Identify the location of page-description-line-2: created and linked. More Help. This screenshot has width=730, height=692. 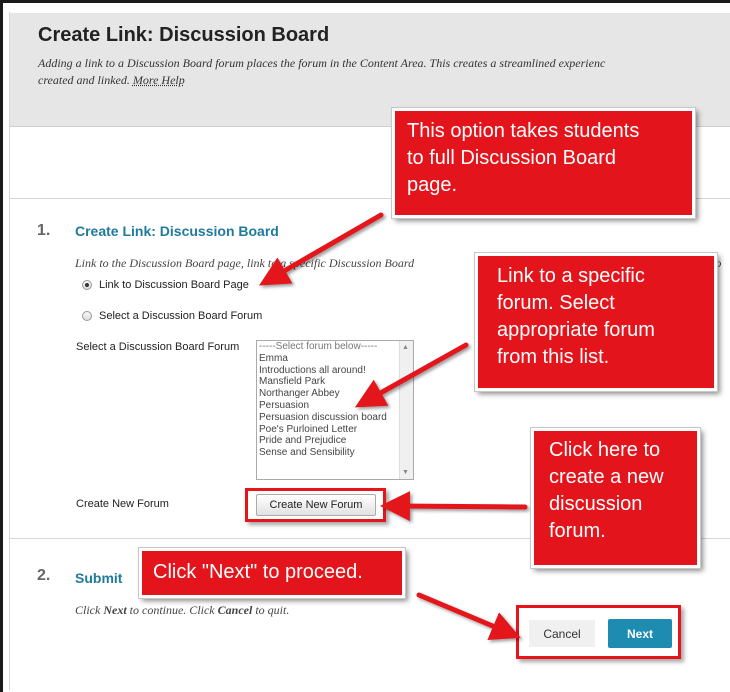
(384, 80).